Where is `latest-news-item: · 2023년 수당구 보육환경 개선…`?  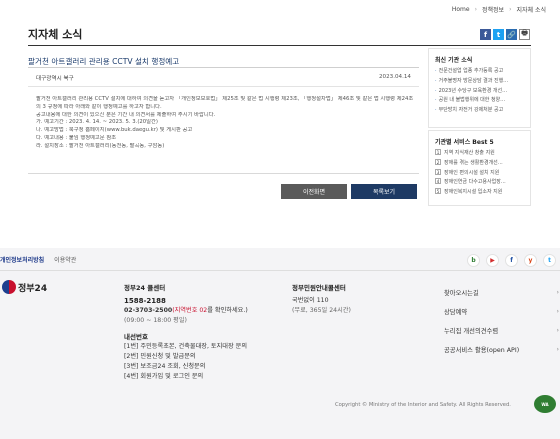 latest-news-item: · 2023년 수당구 보육환경 개선… is located at coordinates (479, 92).